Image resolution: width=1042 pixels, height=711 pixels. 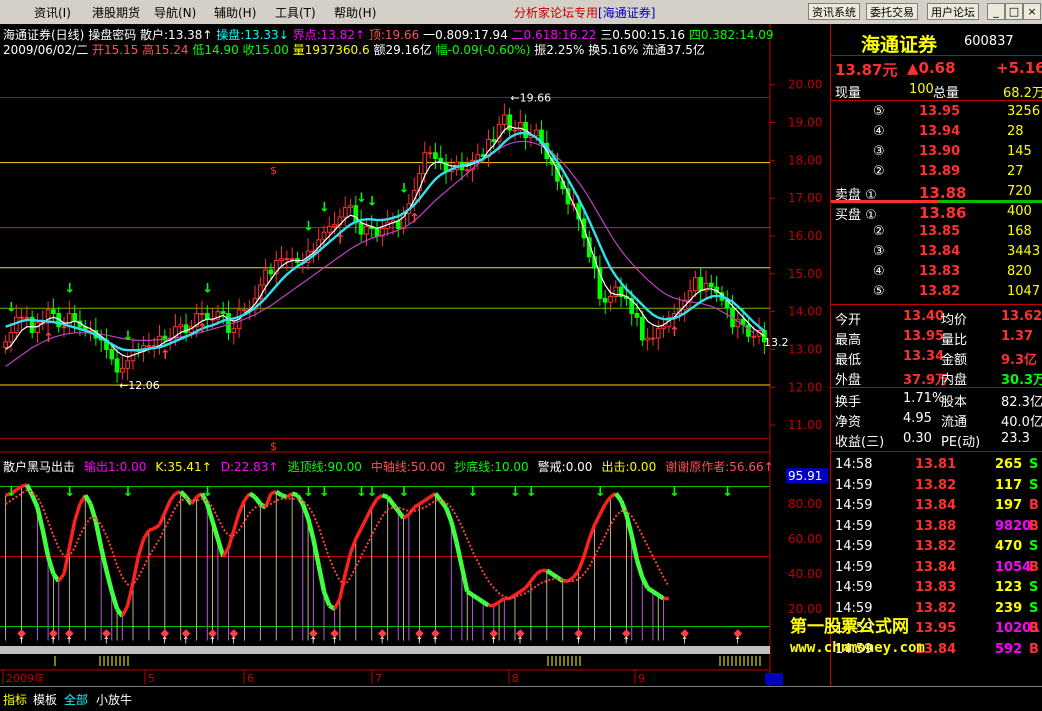 I want to click on menu-item-2: 导航(N), so click(x=175, y=12).